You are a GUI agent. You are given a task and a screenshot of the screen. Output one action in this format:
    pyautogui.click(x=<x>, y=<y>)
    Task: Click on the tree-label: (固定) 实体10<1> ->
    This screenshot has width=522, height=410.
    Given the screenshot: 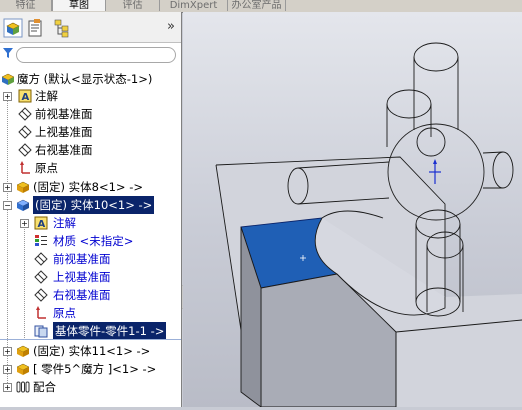 What is the action you would take?
    pyautogui.click(x=94, y=205)
    